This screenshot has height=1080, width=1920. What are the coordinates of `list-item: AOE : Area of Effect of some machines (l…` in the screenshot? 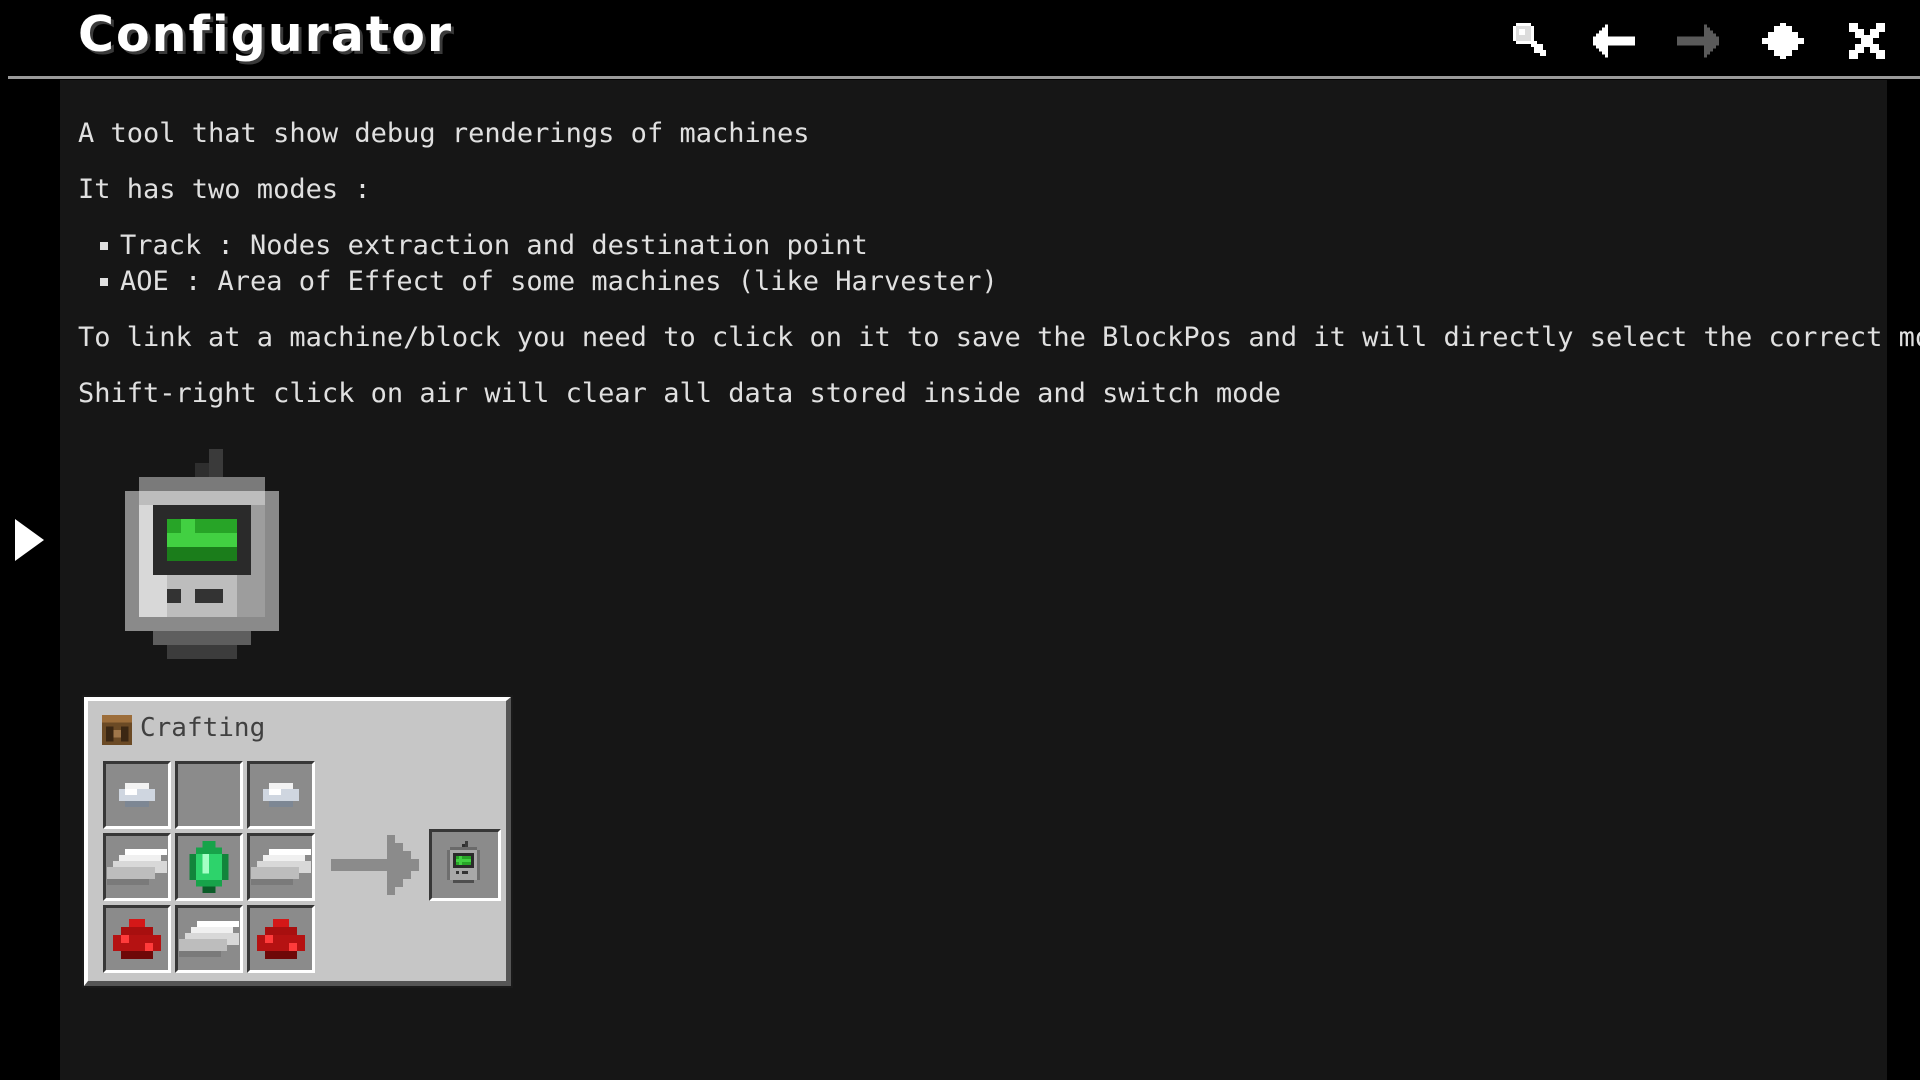 It's located at (999, 282).